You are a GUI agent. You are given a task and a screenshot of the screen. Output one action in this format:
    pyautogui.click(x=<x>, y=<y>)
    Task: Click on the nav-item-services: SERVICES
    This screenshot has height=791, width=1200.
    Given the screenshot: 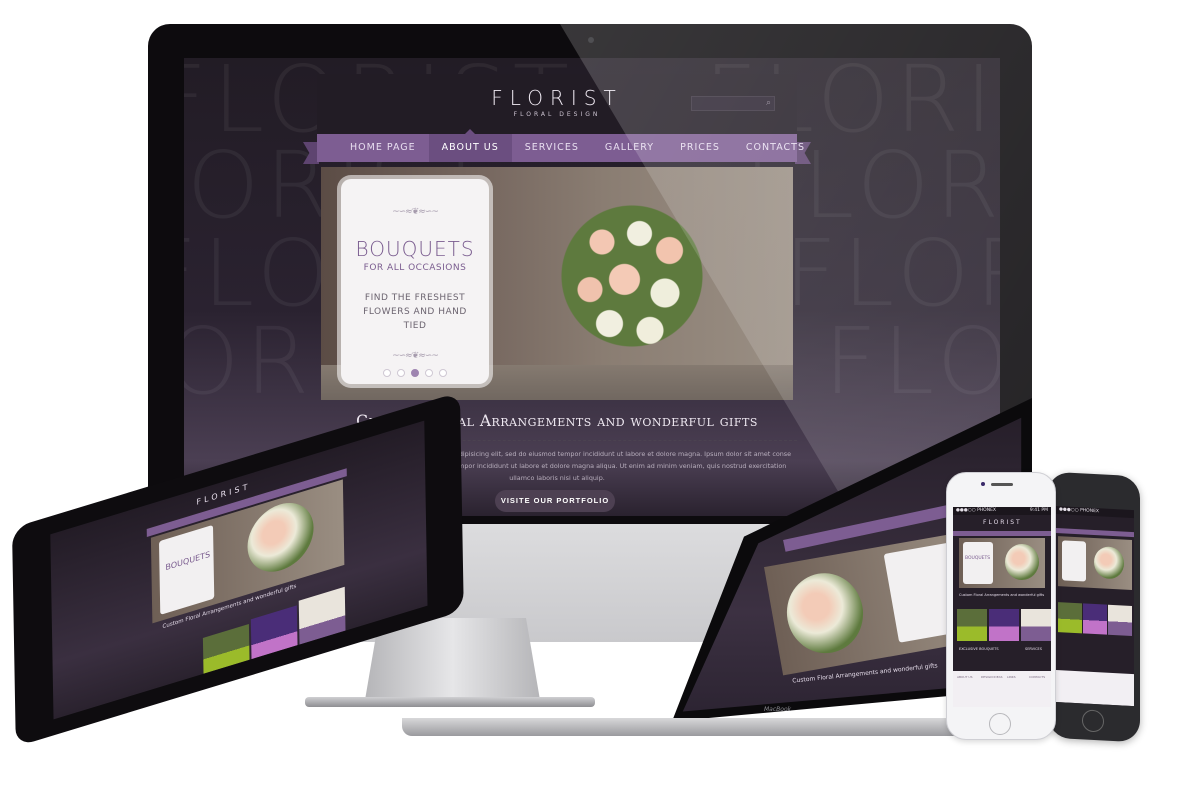 What is the action you would take?
    pyautogui.click(x=552, y=148)
    